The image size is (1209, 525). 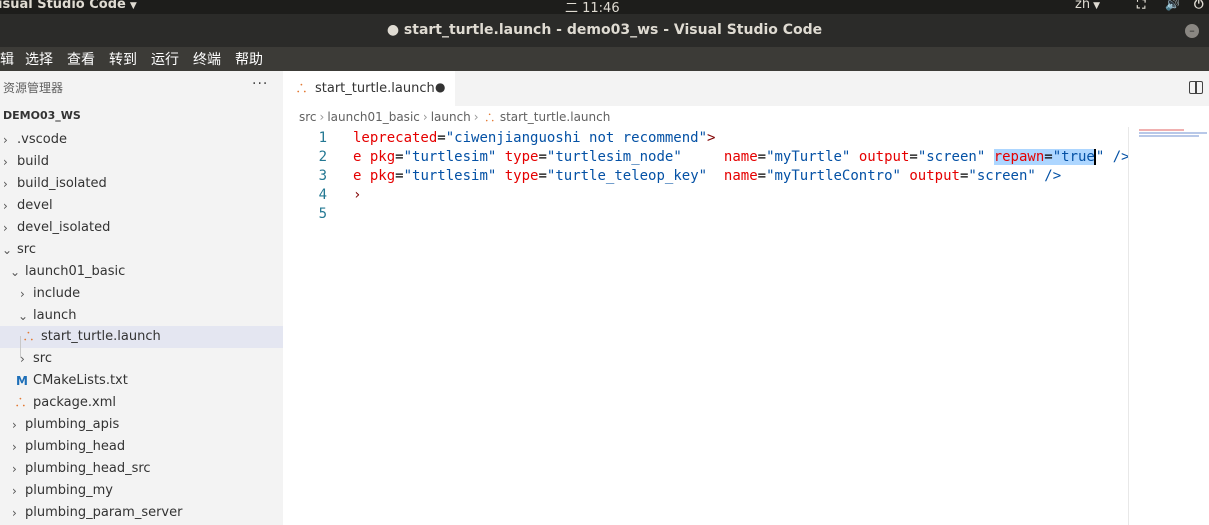 I want to click on code-line: 4 ›, so click(x=705, y=195).